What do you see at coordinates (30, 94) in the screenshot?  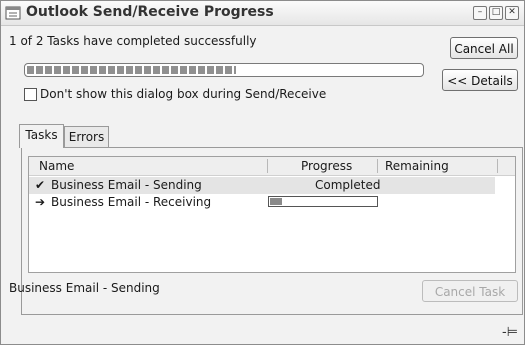 I see `dont-show-checkbox` at bounding box center [30, 94].